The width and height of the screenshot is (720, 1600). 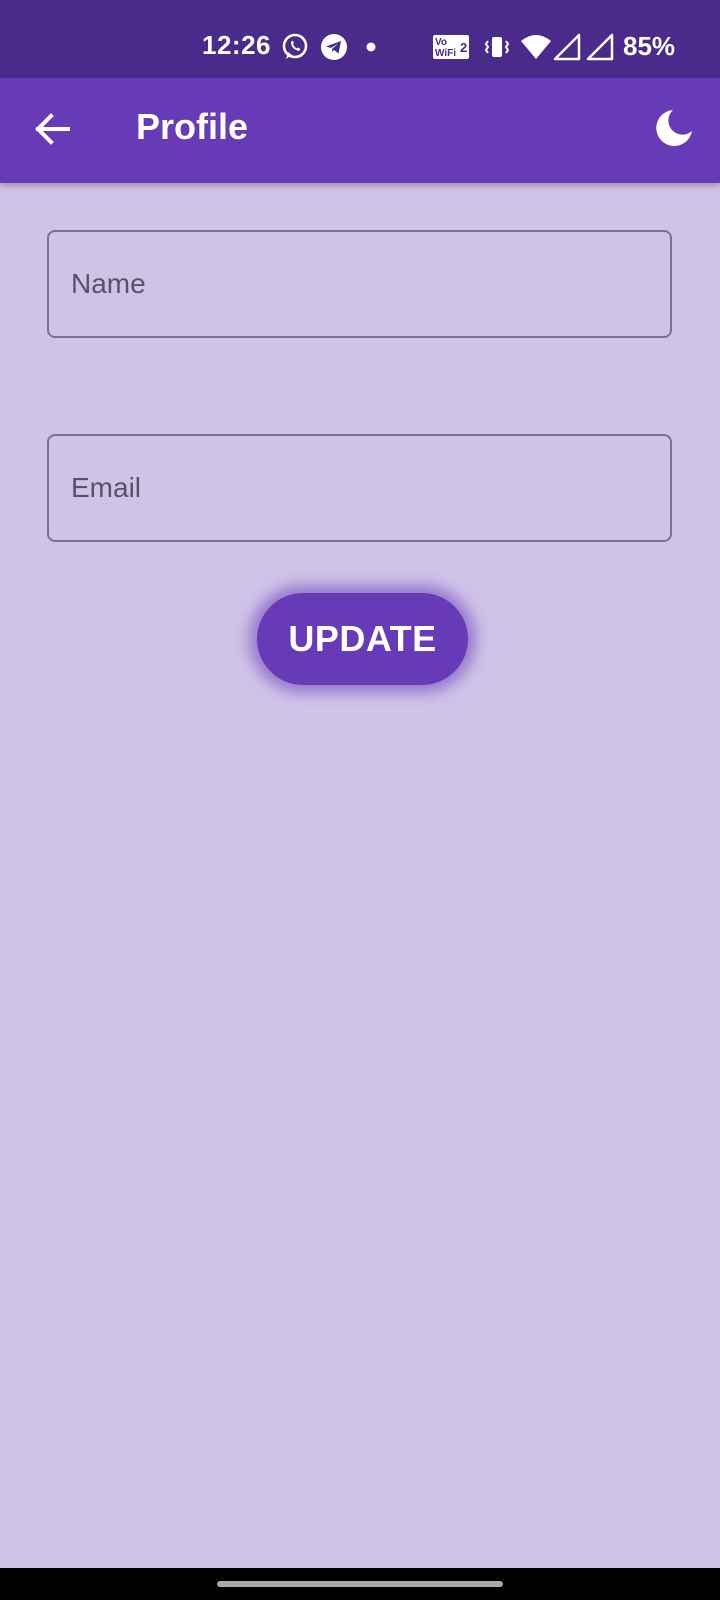 I want to click on svg-text: WiFi, so click(x=445, y=53).